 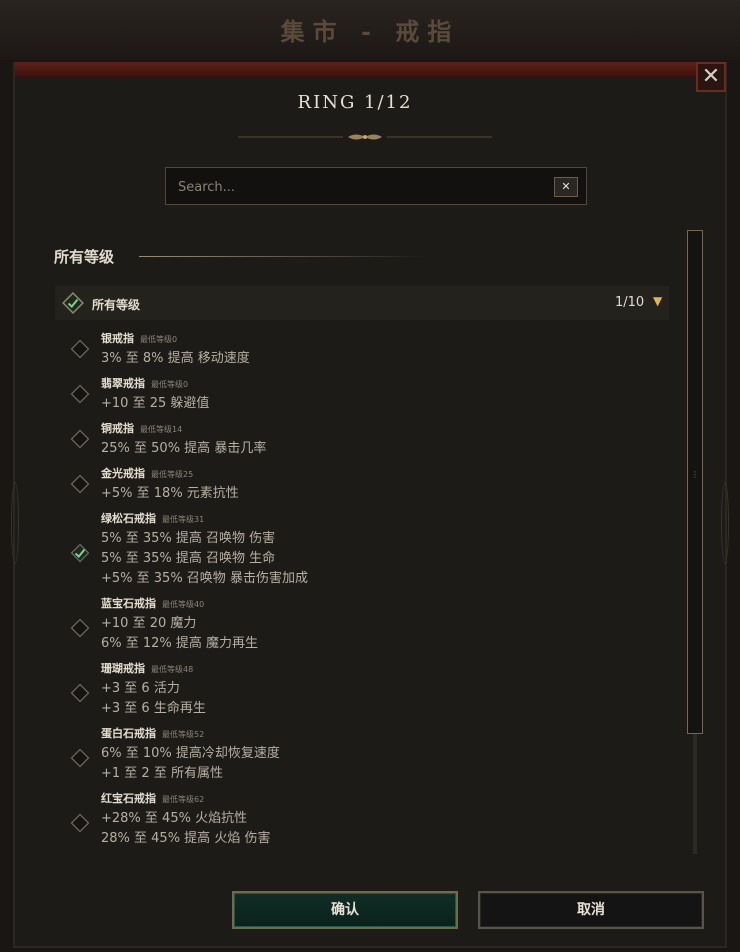 I want to click on affix-line: +1 至 2 至 所有属性, so click(x=162, y=773).